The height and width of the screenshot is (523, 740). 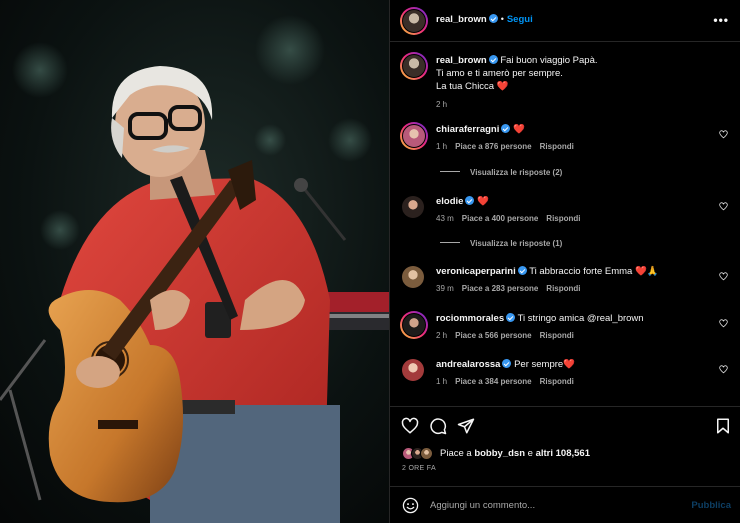 What do you see at coordinates (493, 381) in the screenshot?
I see `comment-likes: Piace a 384 persone` at bounding box center [493, 381].